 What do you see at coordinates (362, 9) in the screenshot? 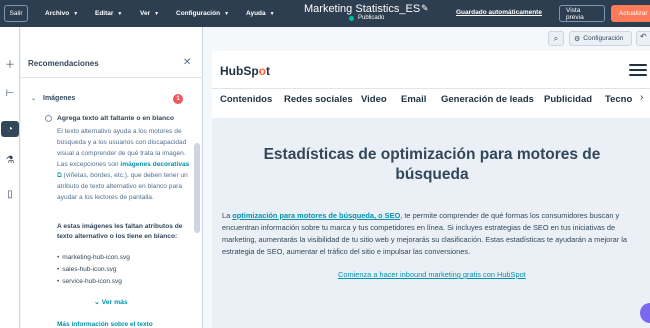
I see `document-title: Marketing Statistics_ES` at bounding box center [362, 9].